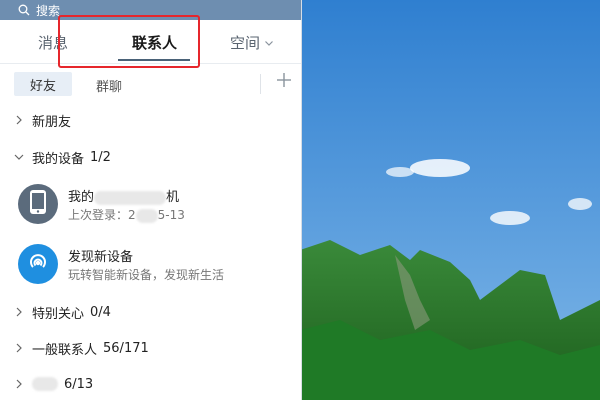  What do you see at coordinates (52, 122) in the screenshot?
I see `group-label: 新朋友` at bounding box center [52, 122].